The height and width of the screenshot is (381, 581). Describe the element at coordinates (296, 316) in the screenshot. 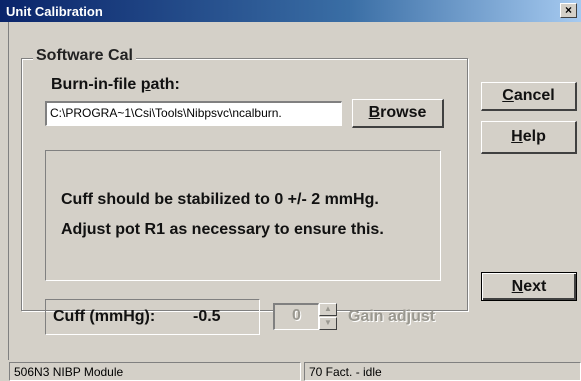

I see `gain-spin-input: 0` at that location.